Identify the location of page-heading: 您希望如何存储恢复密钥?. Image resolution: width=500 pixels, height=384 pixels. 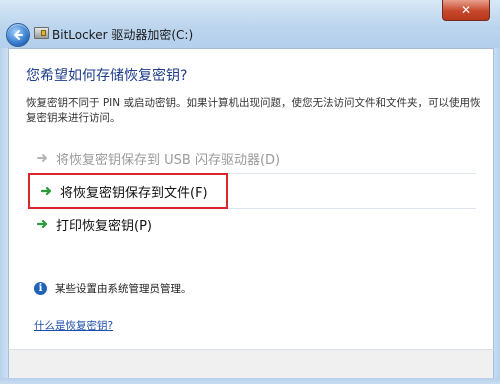
(107, 76).